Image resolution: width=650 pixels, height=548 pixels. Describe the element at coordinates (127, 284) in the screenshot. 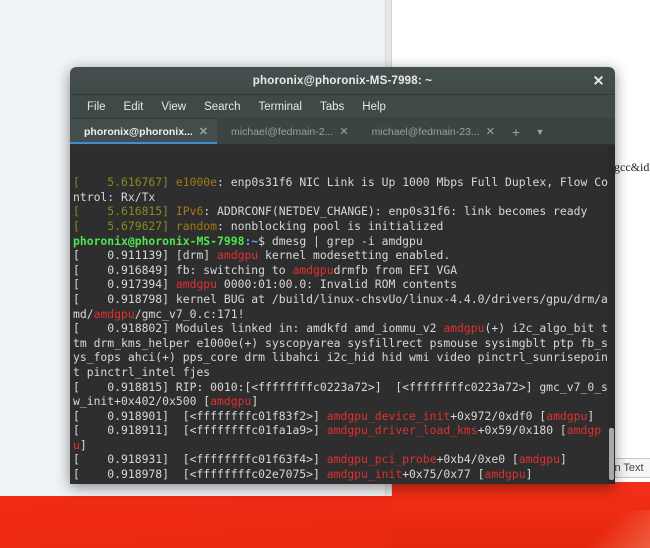

I see `terminal-text-segment: 0.917394]` at that location.